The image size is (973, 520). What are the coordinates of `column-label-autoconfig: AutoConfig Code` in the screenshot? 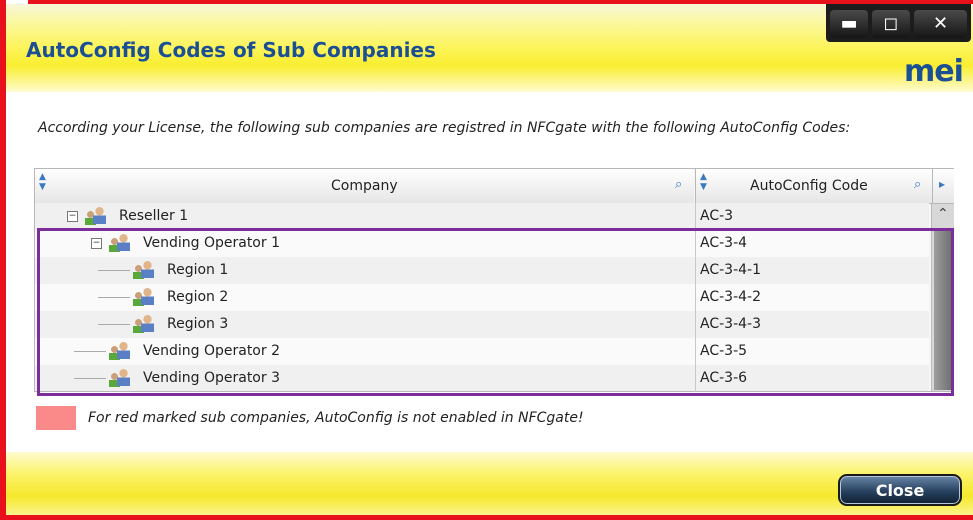 It's located at (809, 186).